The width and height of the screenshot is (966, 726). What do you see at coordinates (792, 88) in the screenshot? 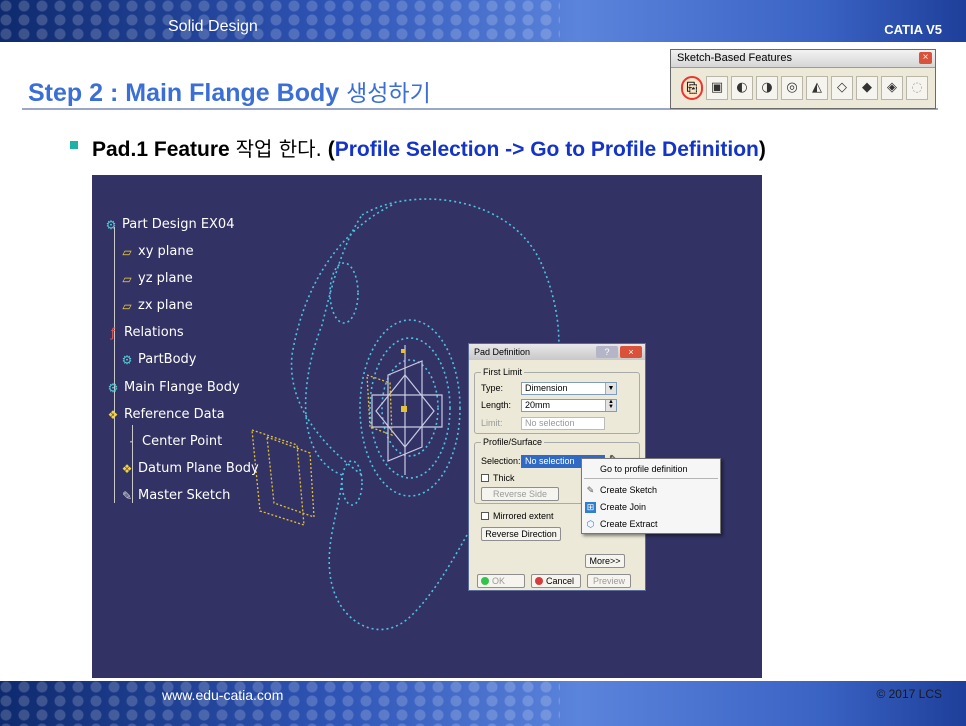
I see `hole-icon: ◎` at bounding box center [792, 88].